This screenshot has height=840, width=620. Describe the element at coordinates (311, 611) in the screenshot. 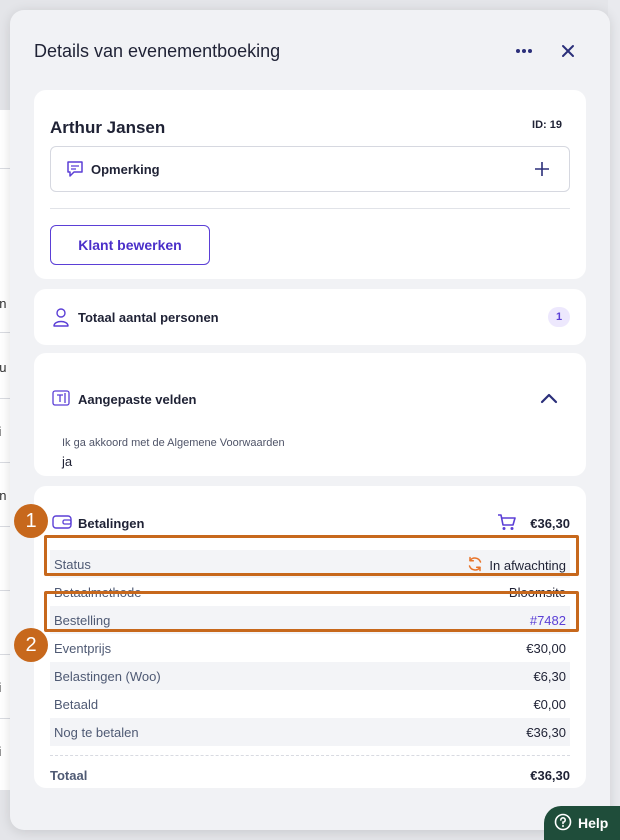

I see `highlight-order` at that location.